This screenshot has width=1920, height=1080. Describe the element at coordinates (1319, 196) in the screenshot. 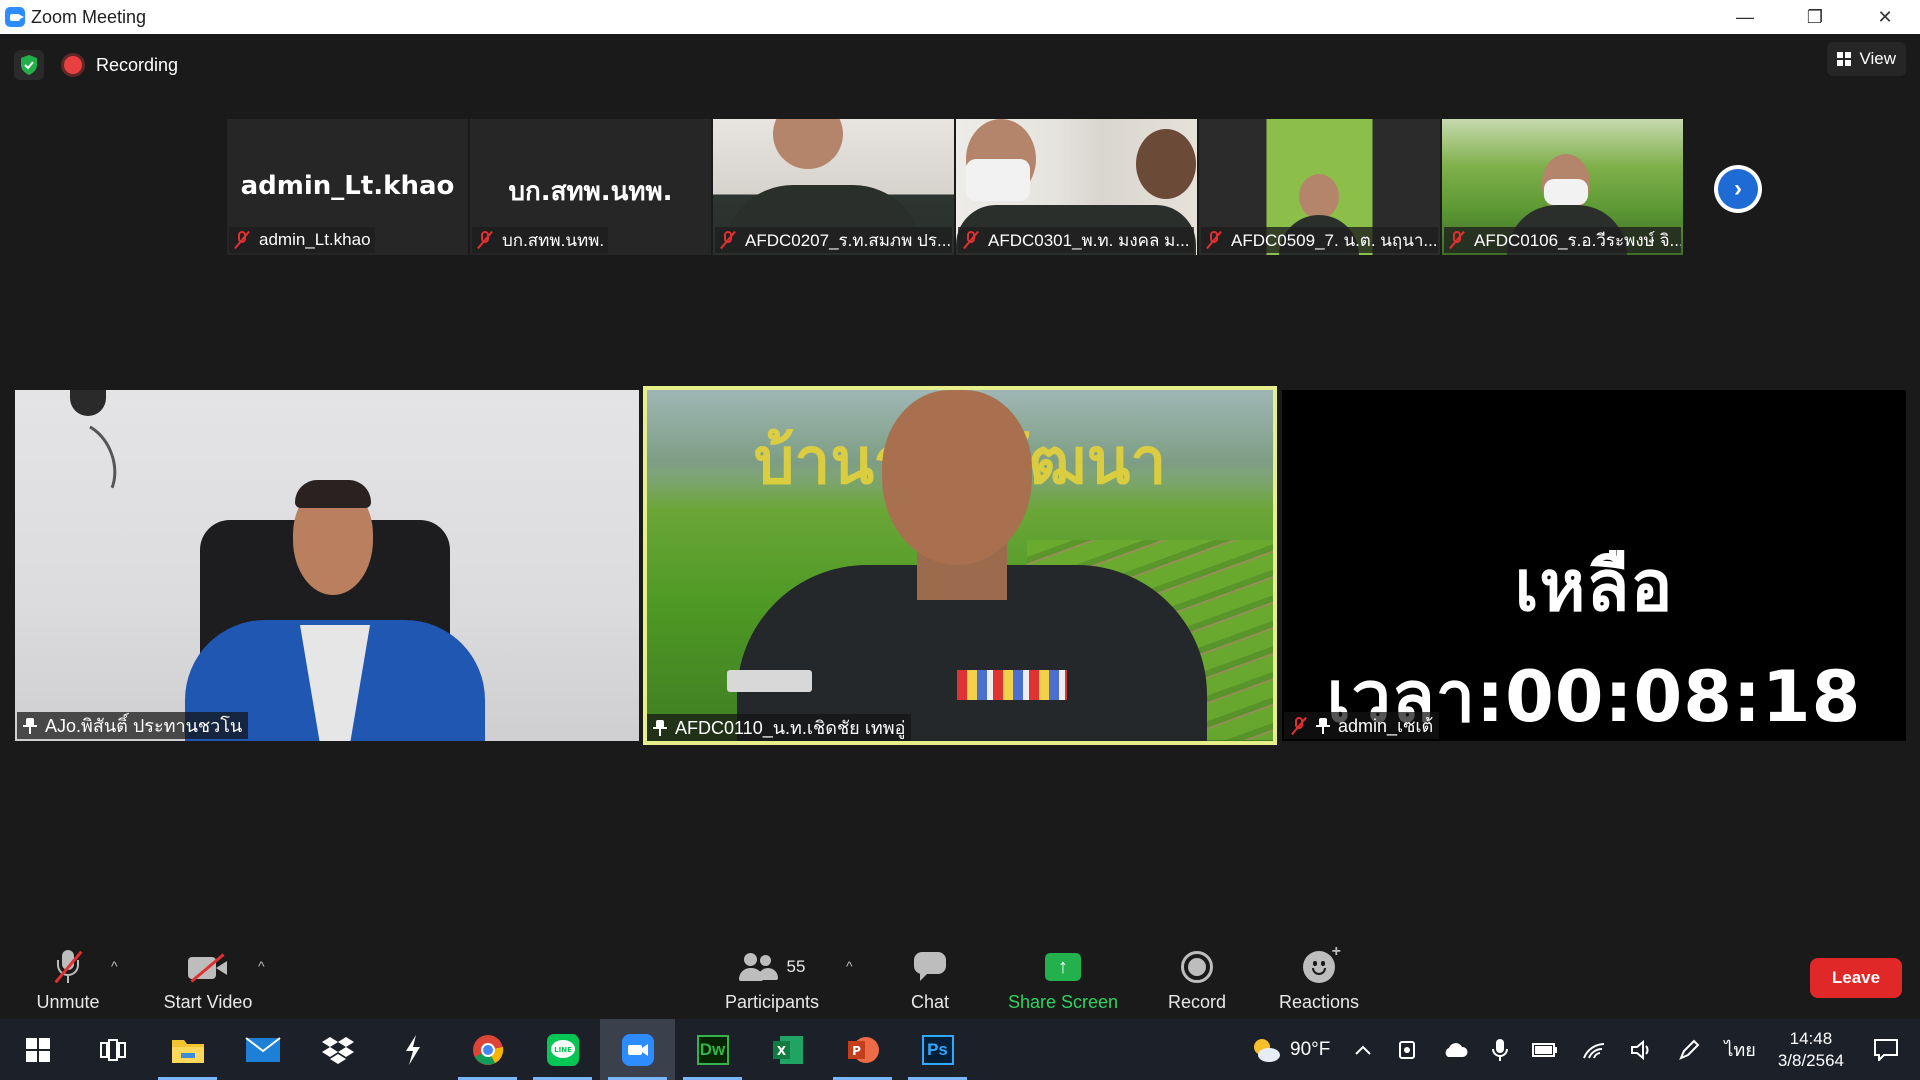

I see `participant-video` at that location.